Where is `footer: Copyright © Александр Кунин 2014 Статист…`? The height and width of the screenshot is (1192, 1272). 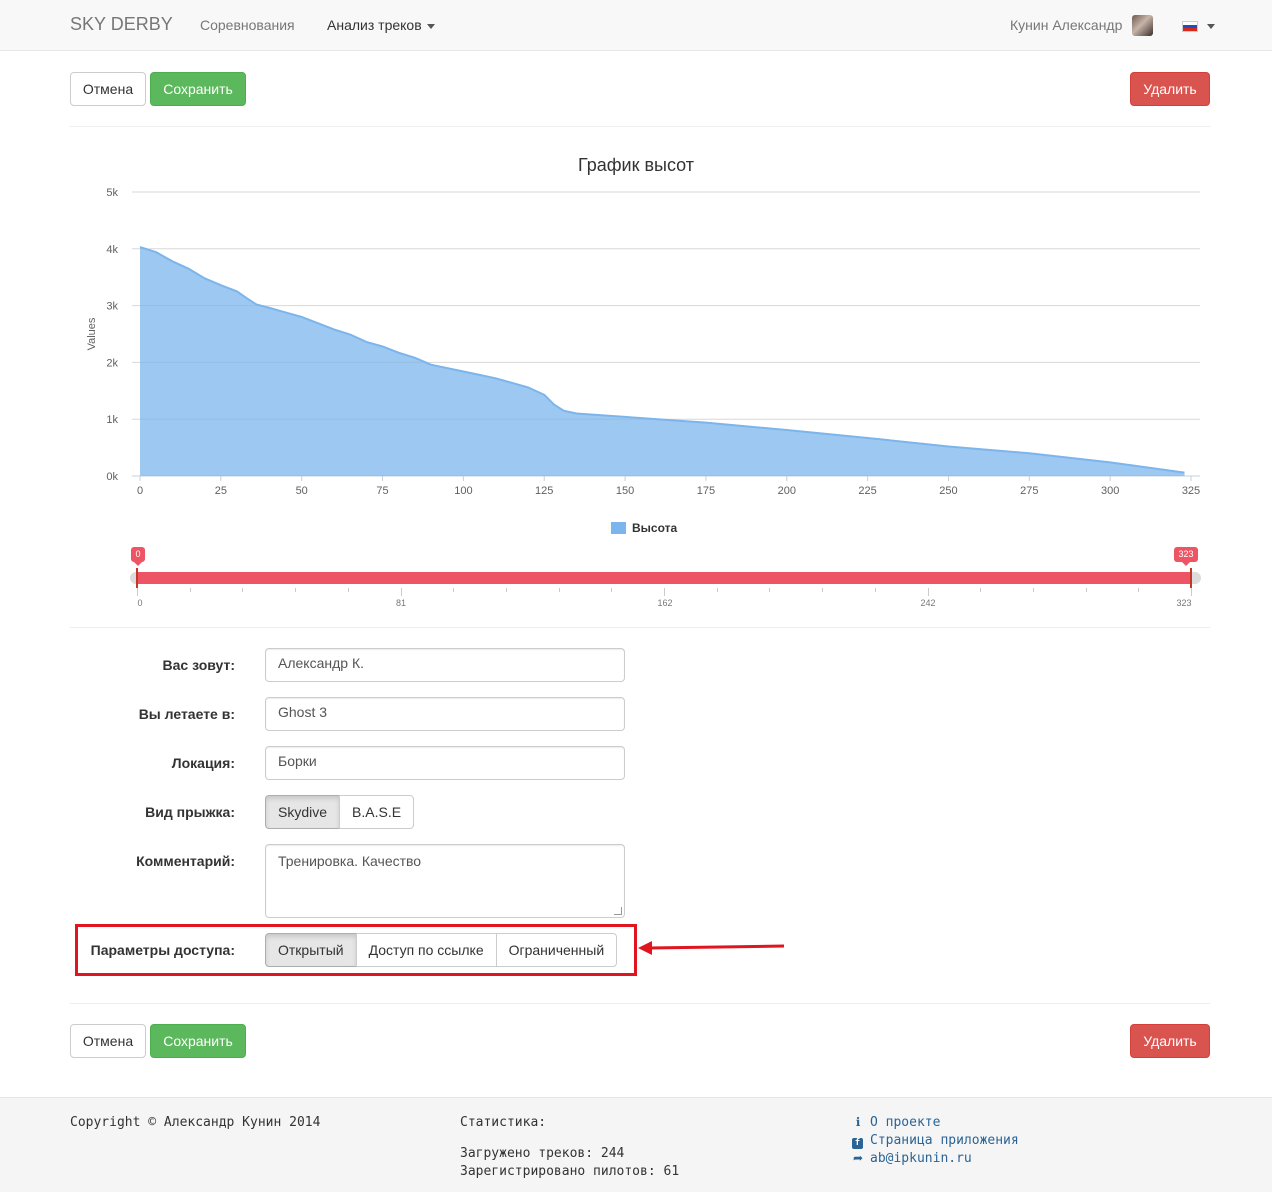 footer: Copyright © Александр Кунин 2014 Статист… is located at coordinates (636, 1144).